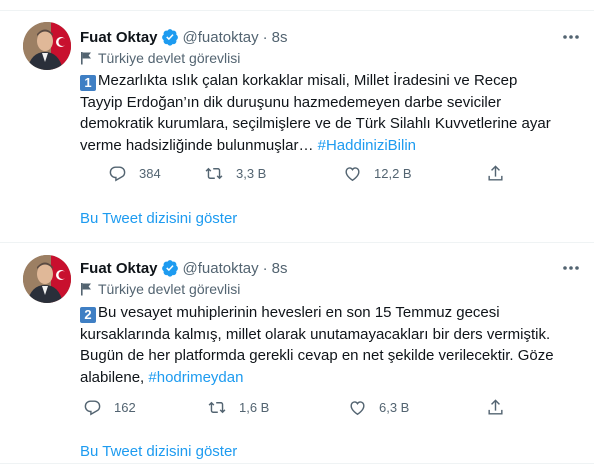 The image size is (594, 464). I want to click on retweet-count: 1,6 B, so click(254, 407).